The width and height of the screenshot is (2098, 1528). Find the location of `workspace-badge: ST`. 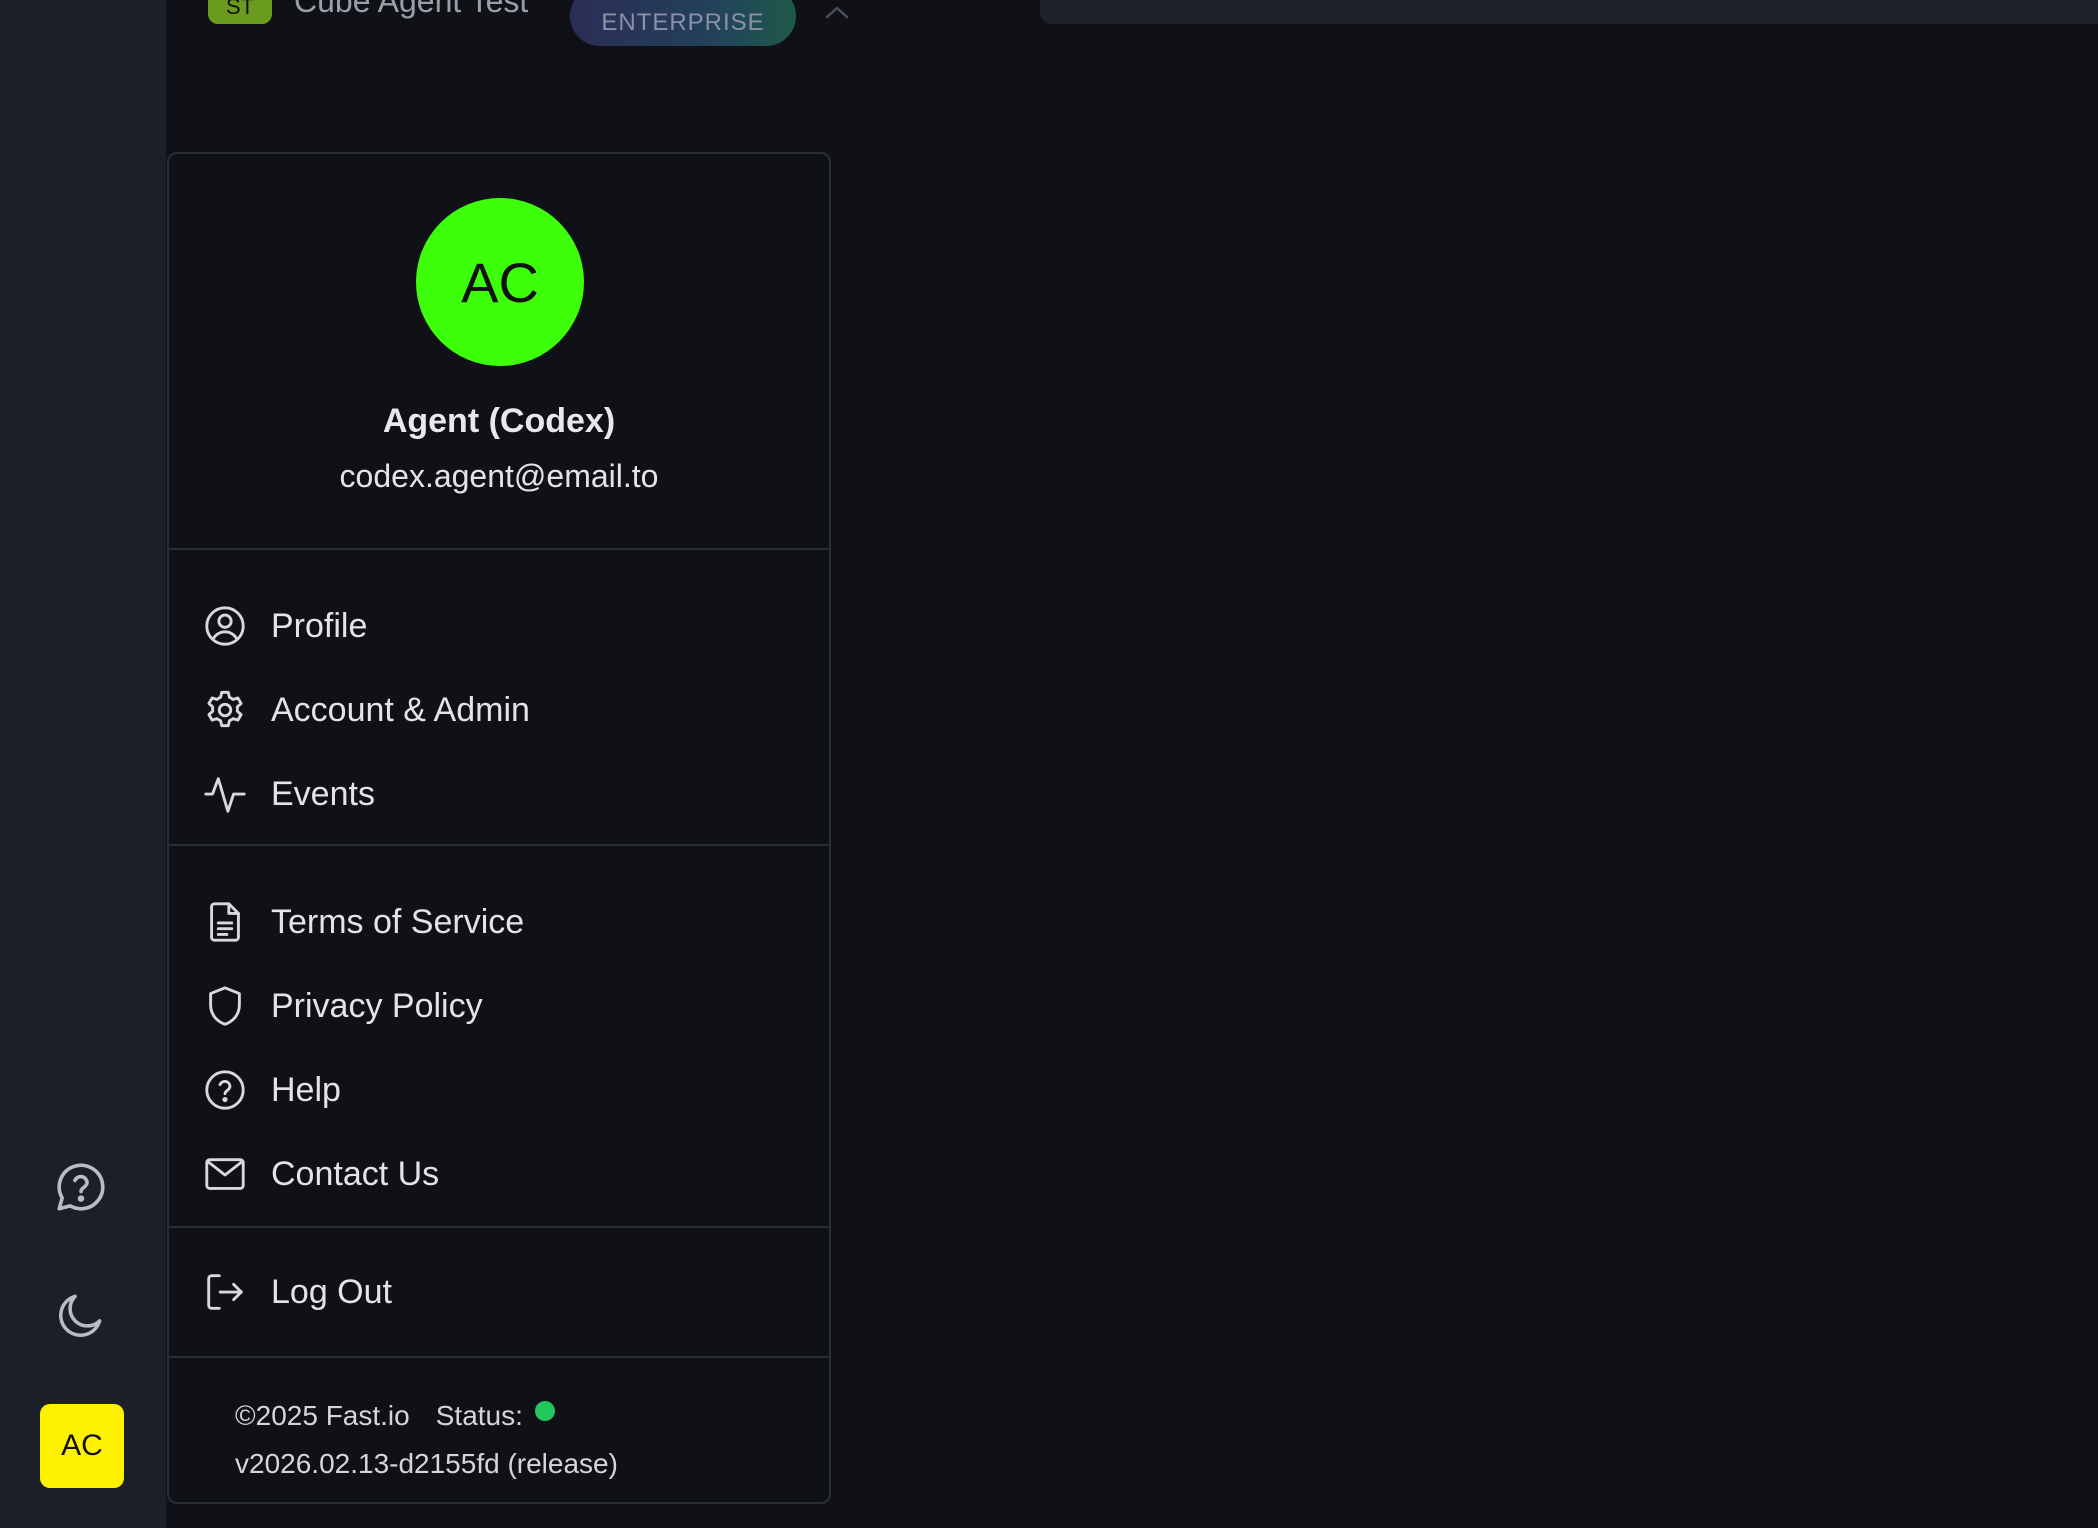

workspace-badge: ST is located at coordinates (240, 12).